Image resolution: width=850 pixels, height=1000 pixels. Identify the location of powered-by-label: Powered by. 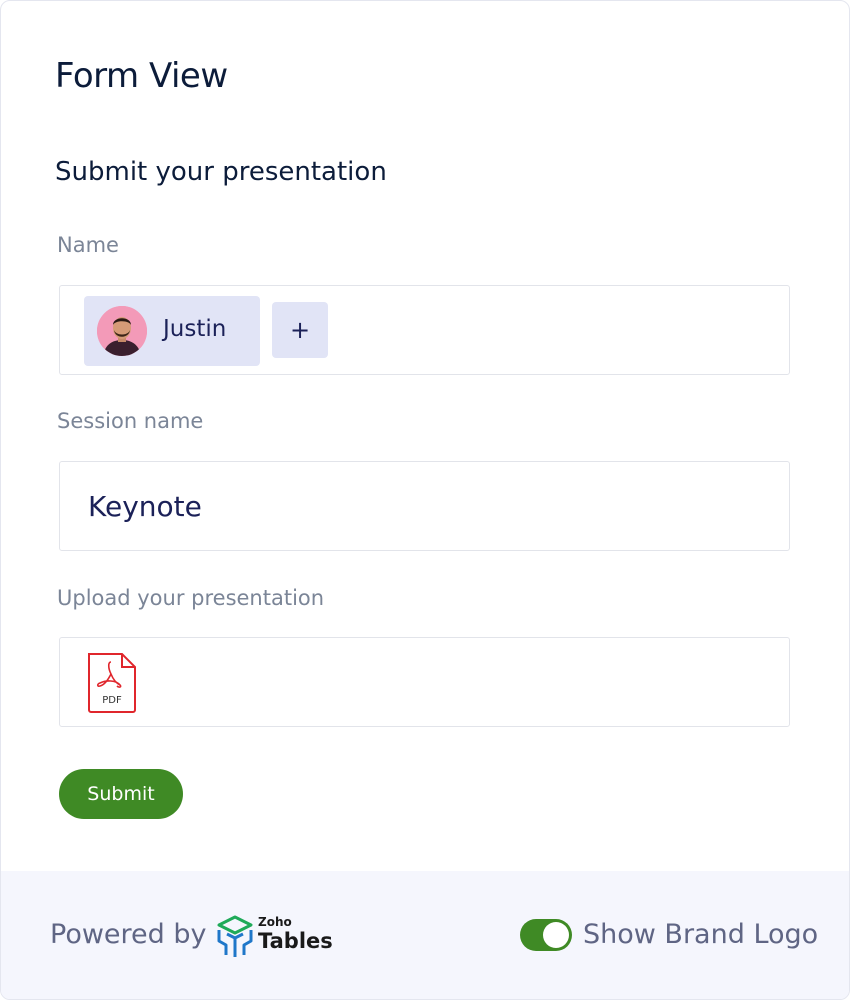
(128, 934).